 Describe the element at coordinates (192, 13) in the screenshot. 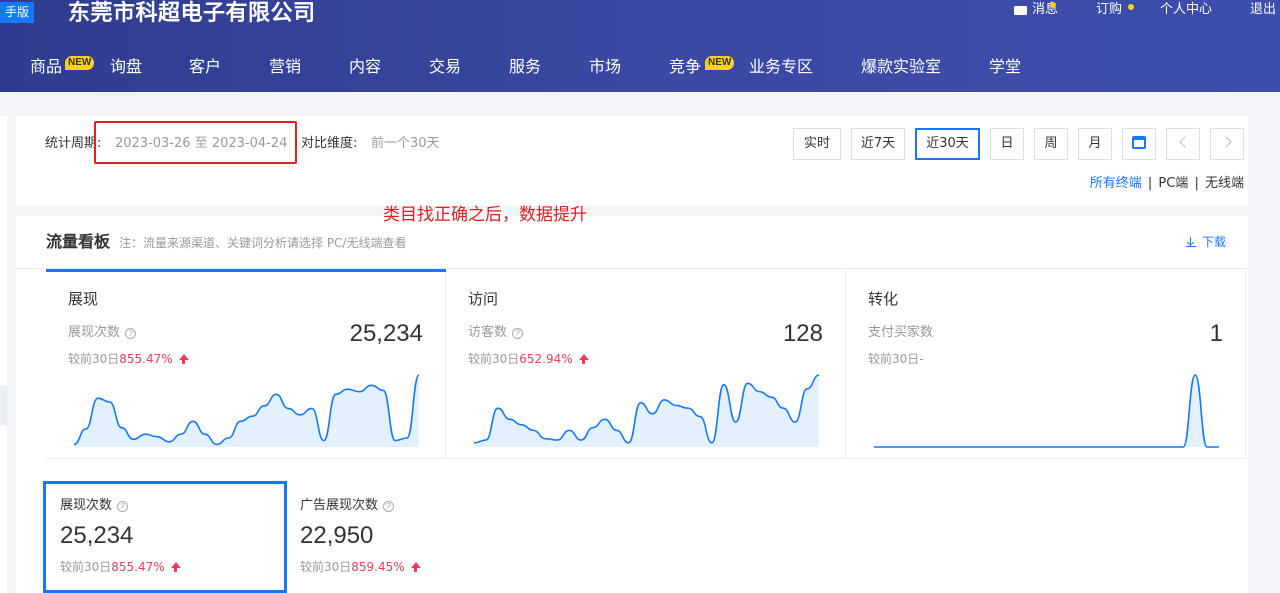

I see `company-name: 东莞市科超电子有限公司` at that location.